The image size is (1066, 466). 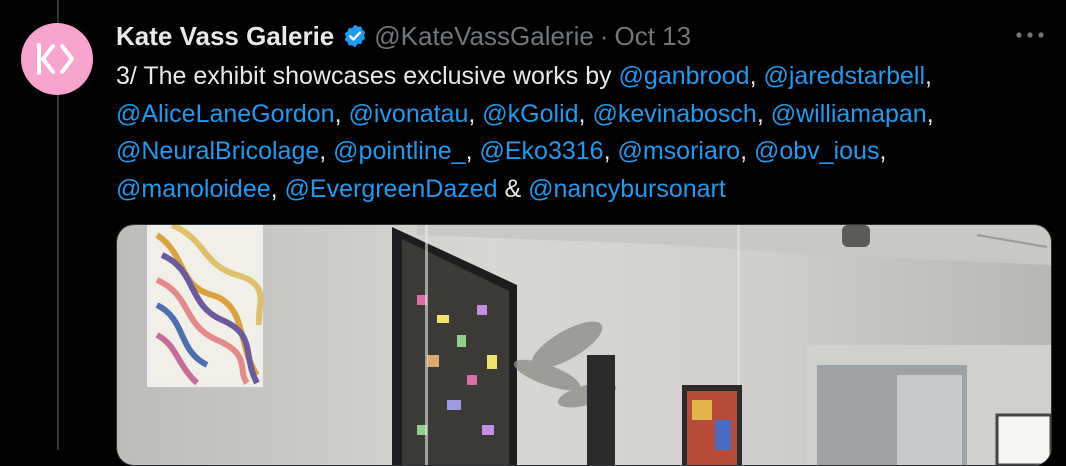 I want to click on mention-link: @williamapan, so click(x=849, y=114).